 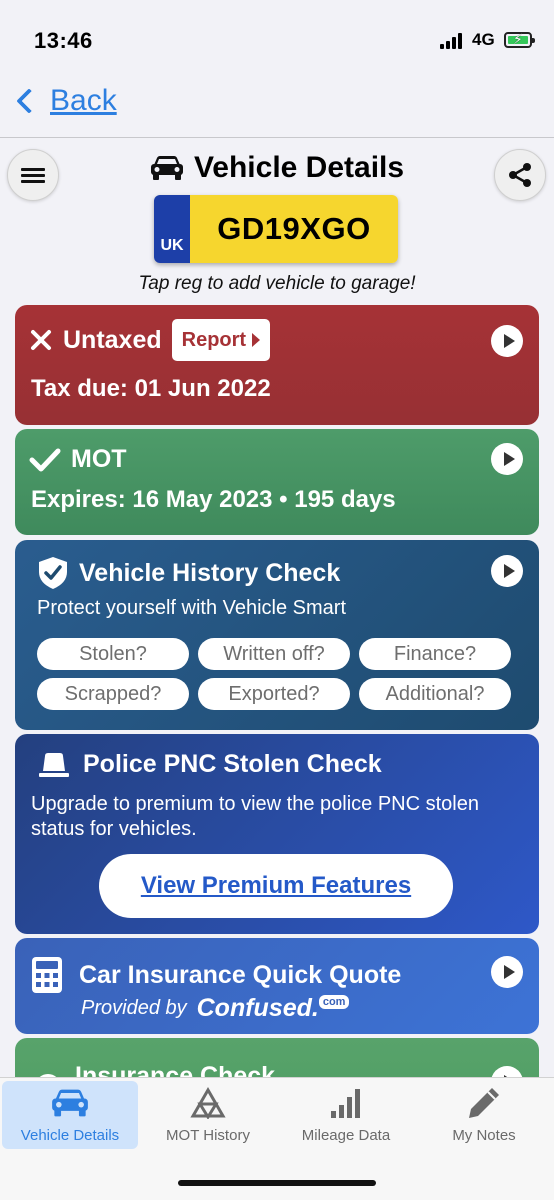 I want to click on insurance-check-card: Insurance Check, so click(x=277, y=1057).